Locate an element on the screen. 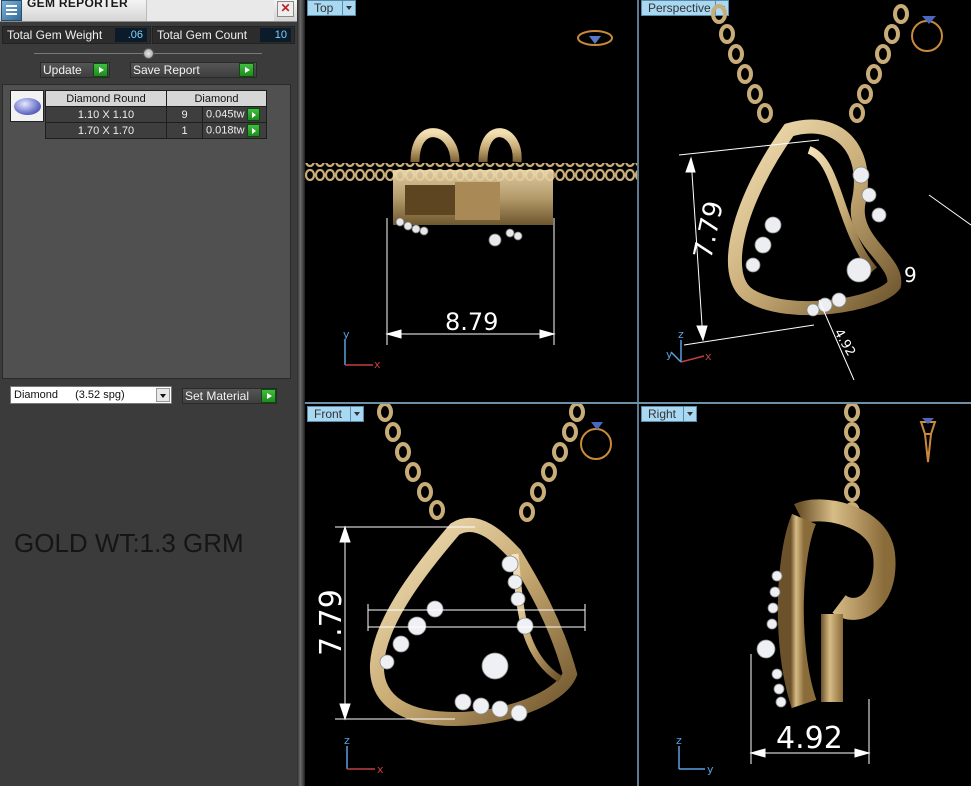 This screenshot has width=971, height=786. material-select: Diamond (3.52 spg) is located at coordinates (91, 395).